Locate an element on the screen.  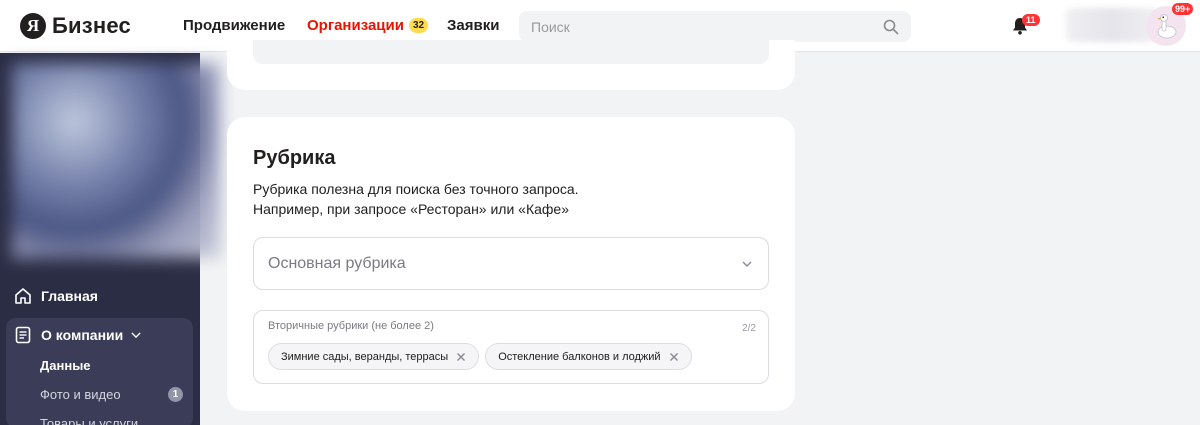
home-icon is located at coordinates (23, 296).